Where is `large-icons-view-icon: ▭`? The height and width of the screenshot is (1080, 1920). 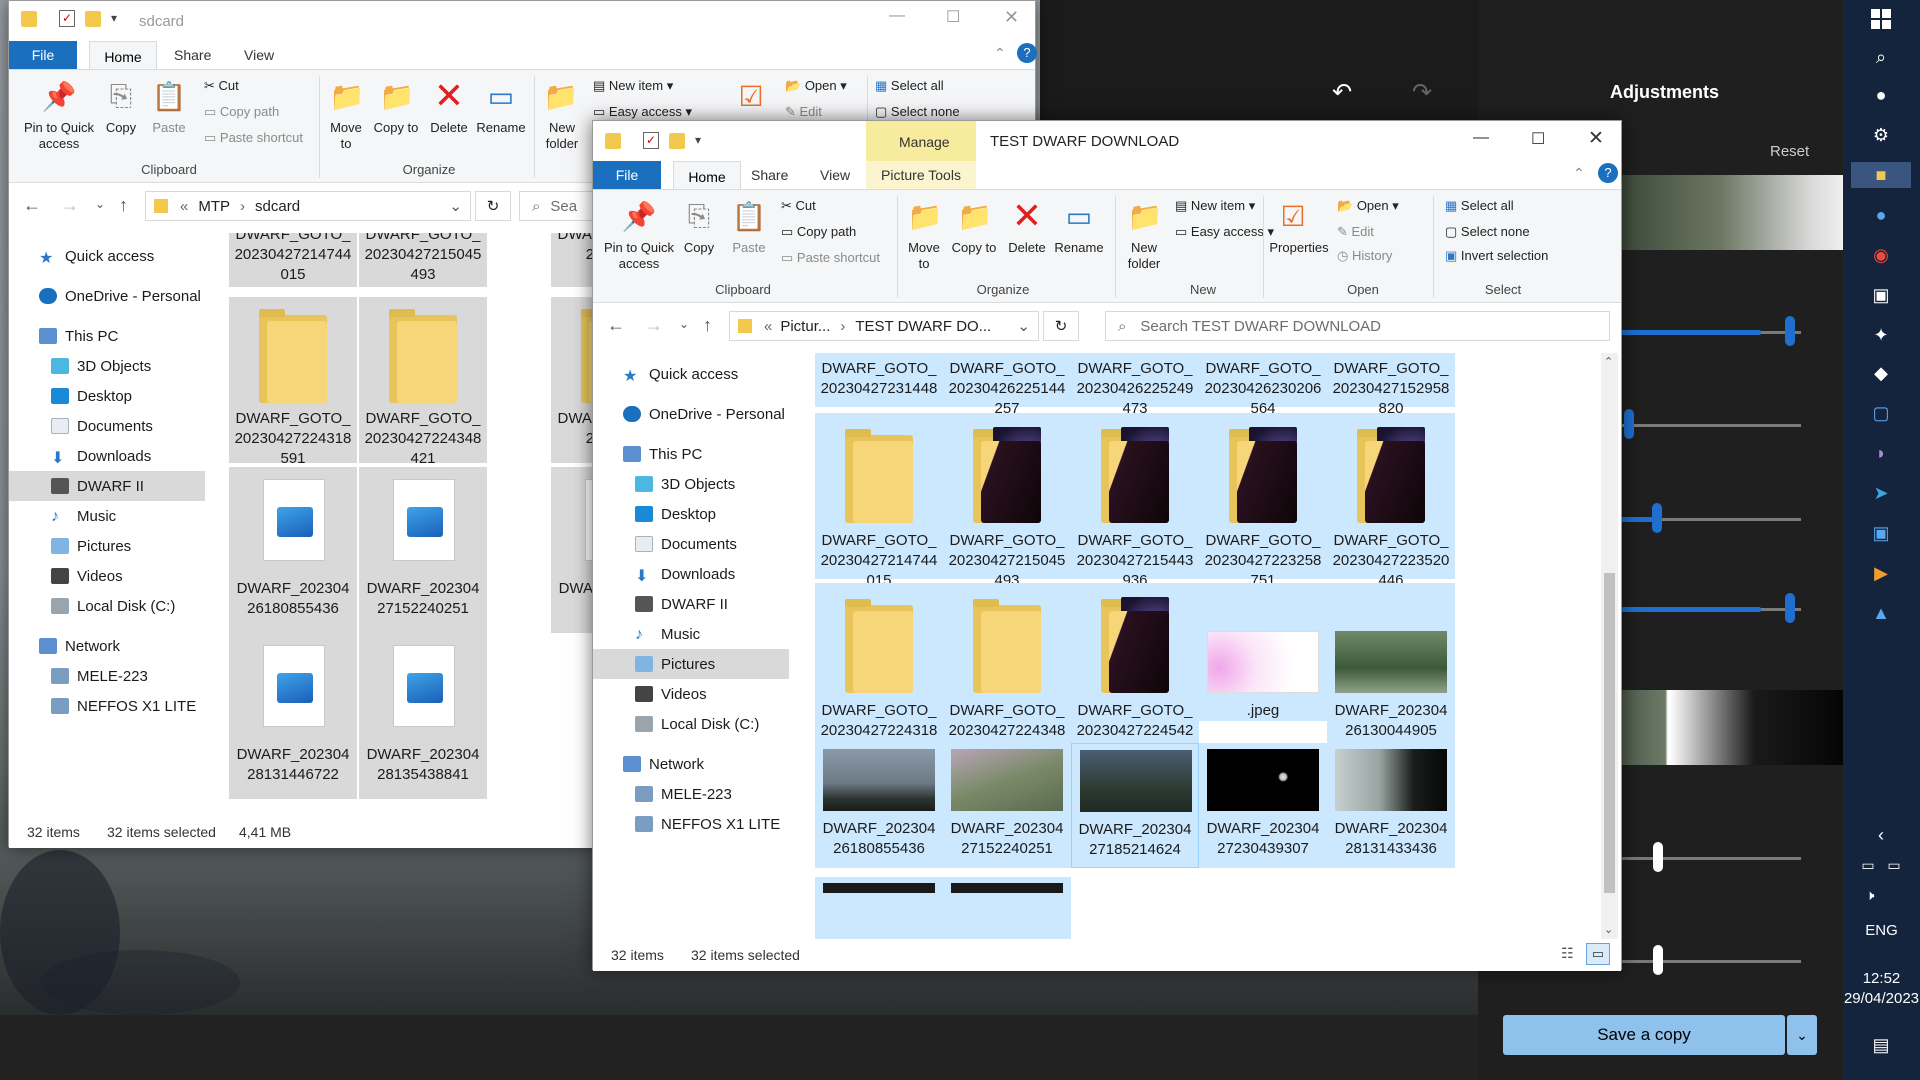
large-icons-view-icon: ▭ is located at coordinates (1598, 954).